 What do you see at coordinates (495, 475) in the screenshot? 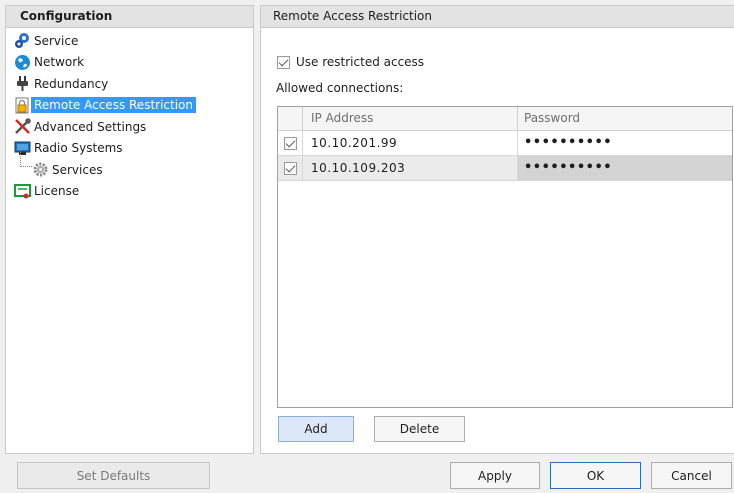
I see `apply-button: Apply` at bounding box center [495, 475].